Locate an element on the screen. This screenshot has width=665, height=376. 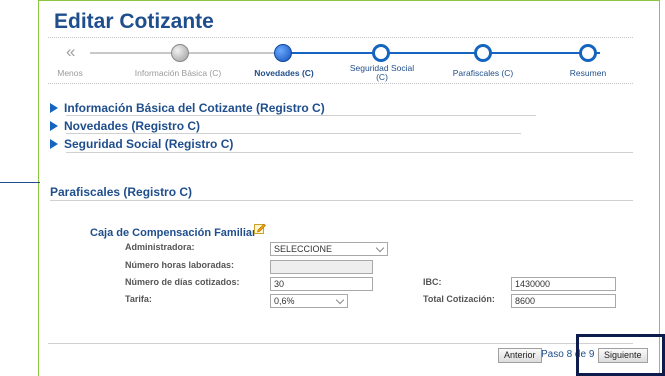
ibc-input: 1430000 is located at coordinates (563, 284).